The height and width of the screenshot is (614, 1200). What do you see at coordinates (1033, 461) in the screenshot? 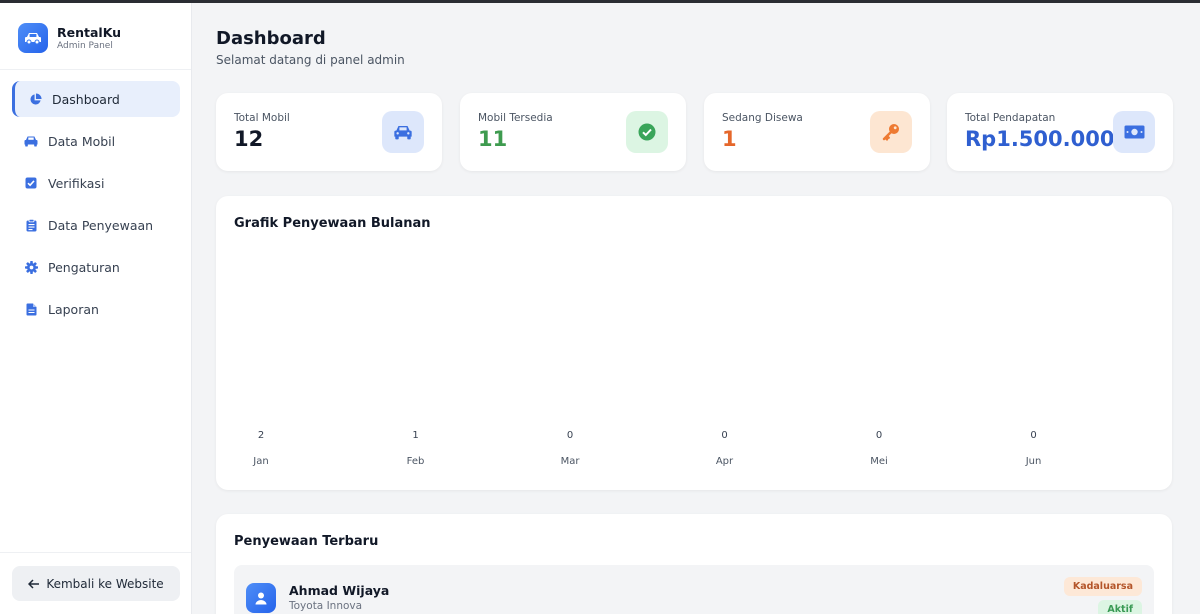
I see `tick-label: Jun` at bounding box center [1033, 461].